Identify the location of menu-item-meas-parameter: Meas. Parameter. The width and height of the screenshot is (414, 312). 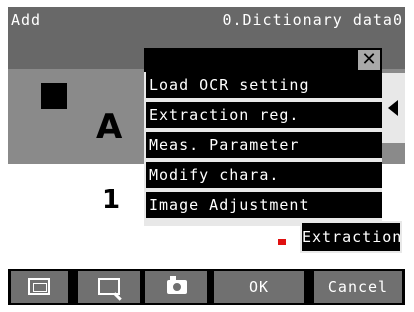
(263, 145).